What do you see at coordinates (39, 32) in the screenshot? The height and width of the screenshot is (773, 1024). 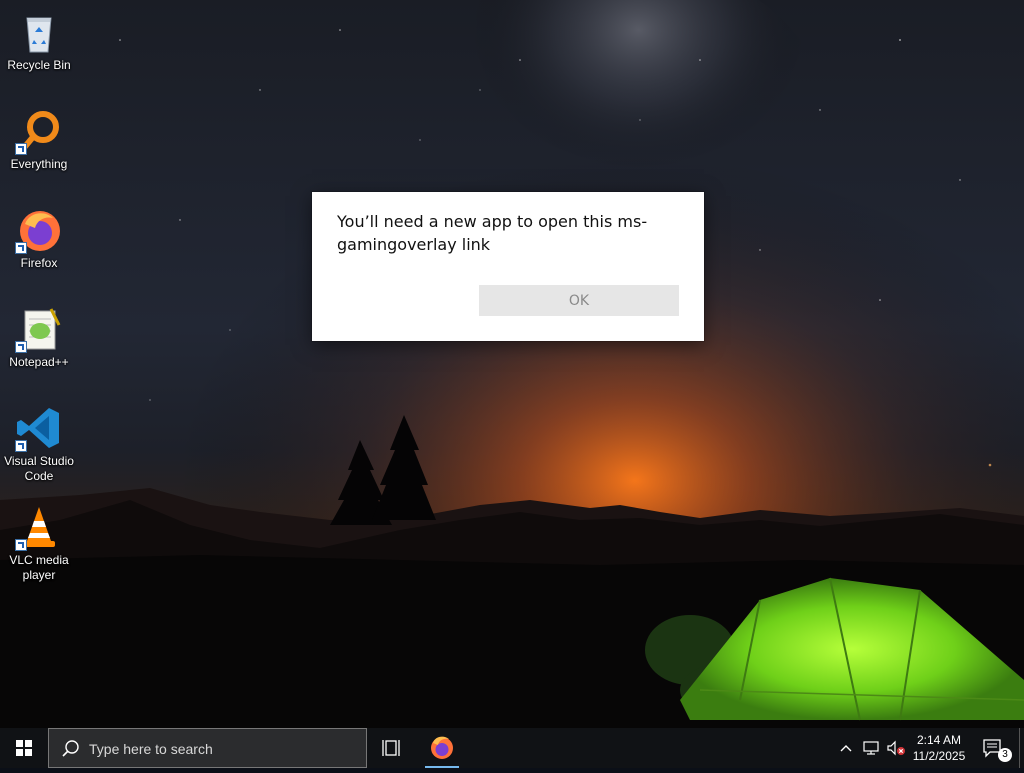 I see `recycle-bin-icon` at bounding box center [39, 32].